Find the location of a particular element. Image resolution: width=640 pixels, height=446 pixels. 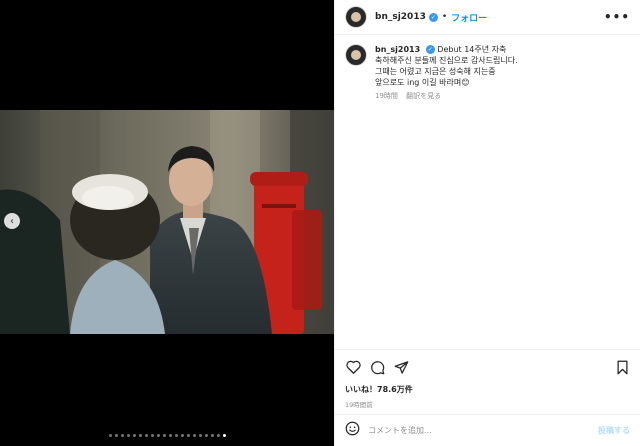

caption-time: 19時間 is located at coordinates (386, 96).